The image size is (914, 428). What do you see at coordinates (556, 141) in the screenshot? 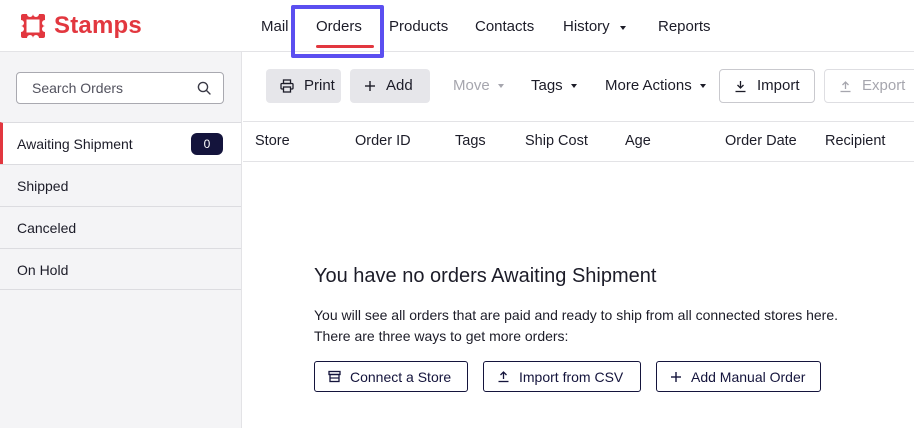
I see `column-header-ship-cost: Ship Cost` at bounding box center [556, 141].